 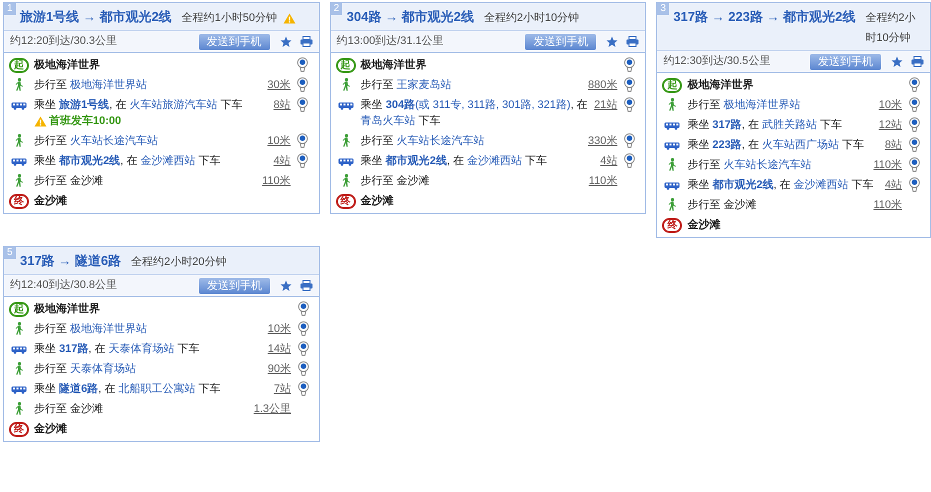 What do you see at coordinates (279, 369) in the screenshot?
I see `distance-link: 90米` at bounding box center [279, 369].